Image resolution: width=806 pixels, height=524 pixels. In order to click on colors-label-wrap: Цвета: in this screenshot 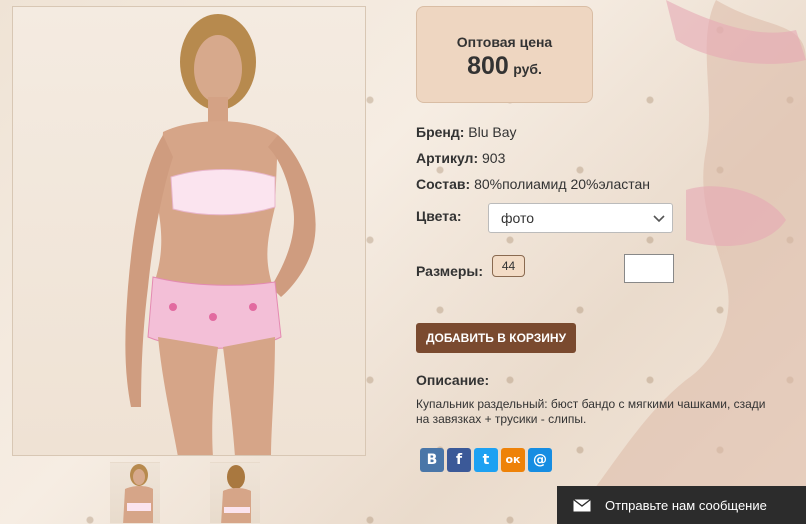, I will do `click(439, 216)`.